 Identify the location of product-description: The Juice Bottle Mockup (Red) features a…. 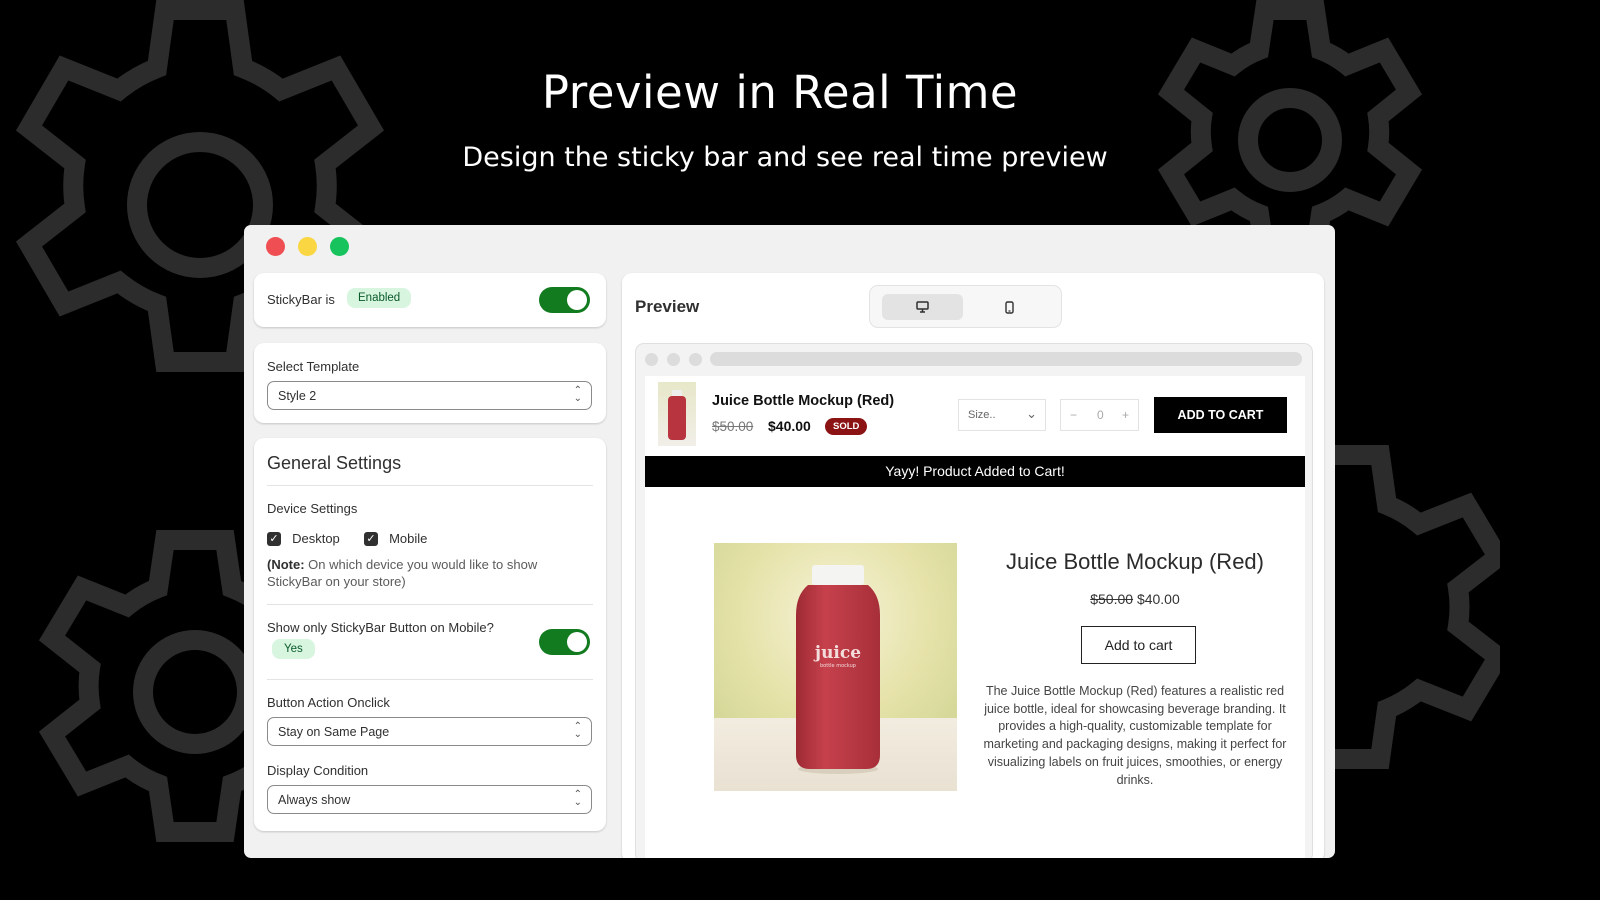
(1135, 735).